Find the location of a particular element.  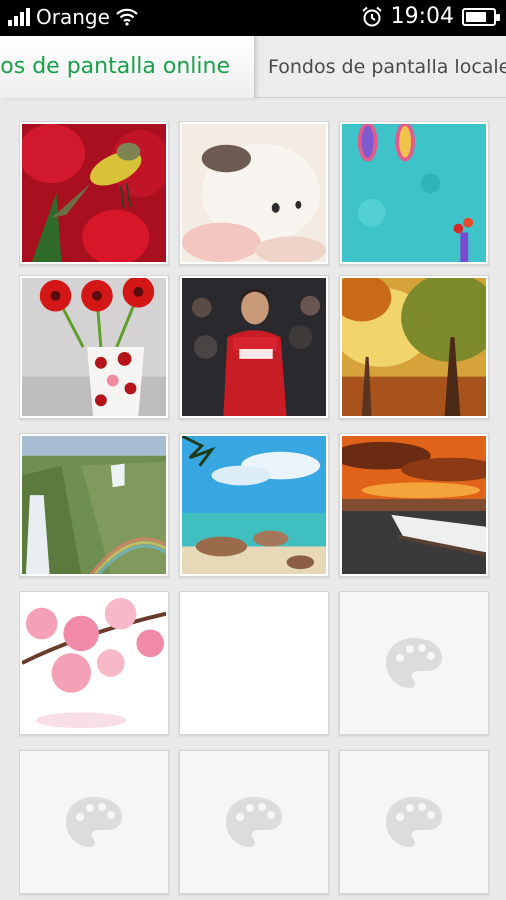

football-player-image is located at coordinates (254, 347).